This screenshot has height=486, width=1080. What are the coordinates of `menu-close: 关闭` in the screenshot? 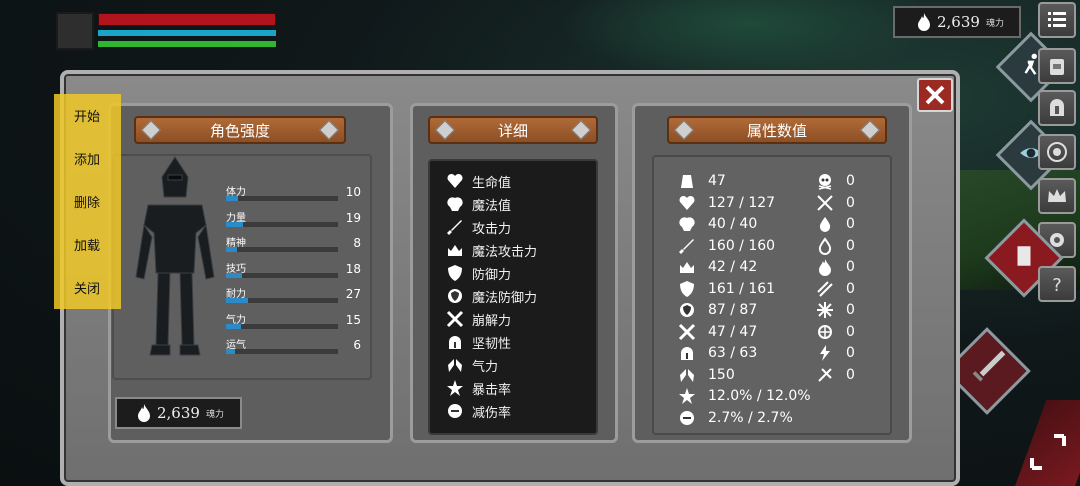 It's located at (87, 287).